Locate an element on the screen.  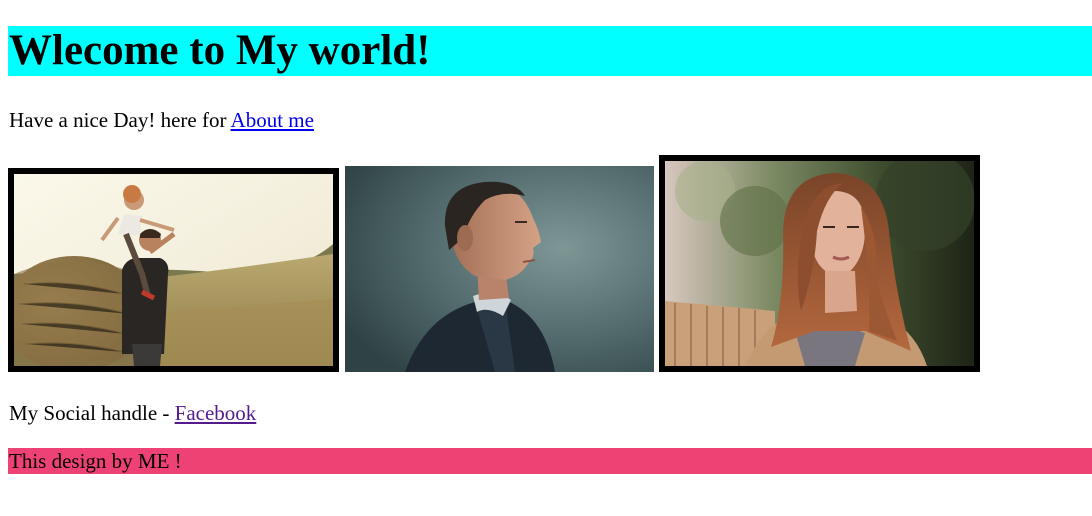
footer: This design by ME ! is located at coordinates (550, 461).